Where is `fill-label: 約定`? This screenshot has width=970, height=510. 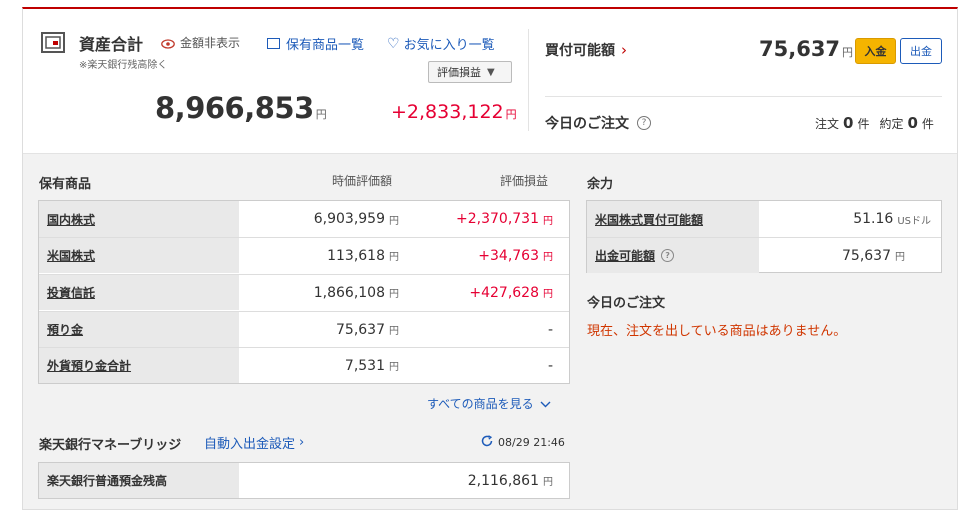 fill-label: 約定 is located at coordinates (891, 124).